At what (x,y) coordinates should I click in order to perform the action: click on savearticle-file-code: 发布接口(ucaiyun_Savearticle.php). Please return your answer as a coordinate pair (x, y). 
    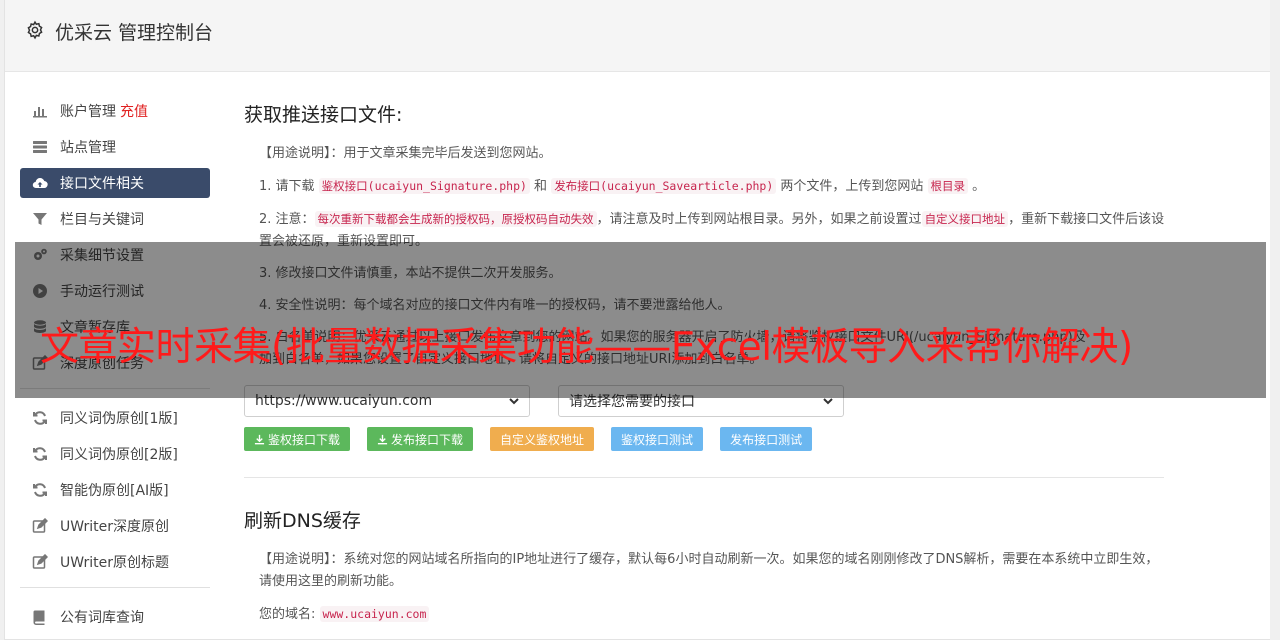
    Looking at the image, I should click on (664, 186).